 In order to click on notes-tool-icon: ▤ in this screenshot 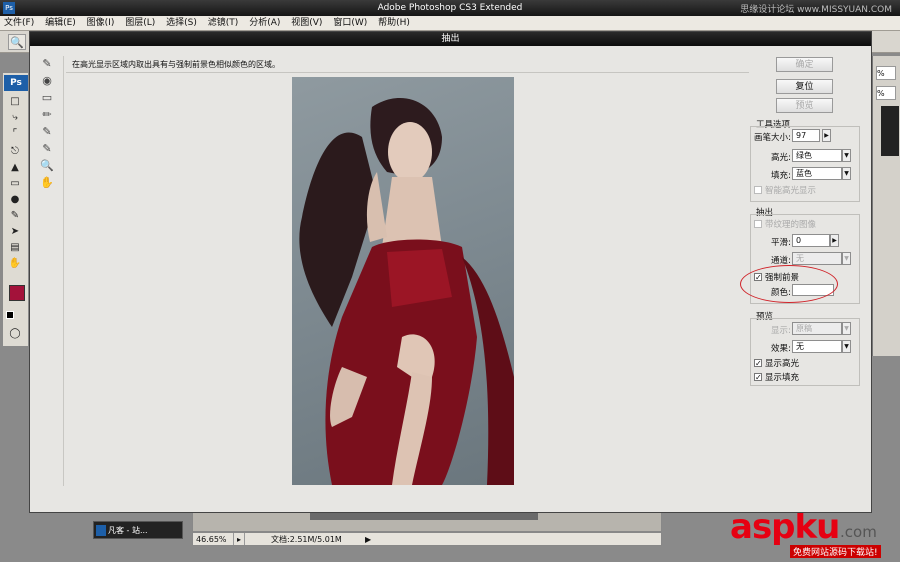, I will do `click(15, 248)`.